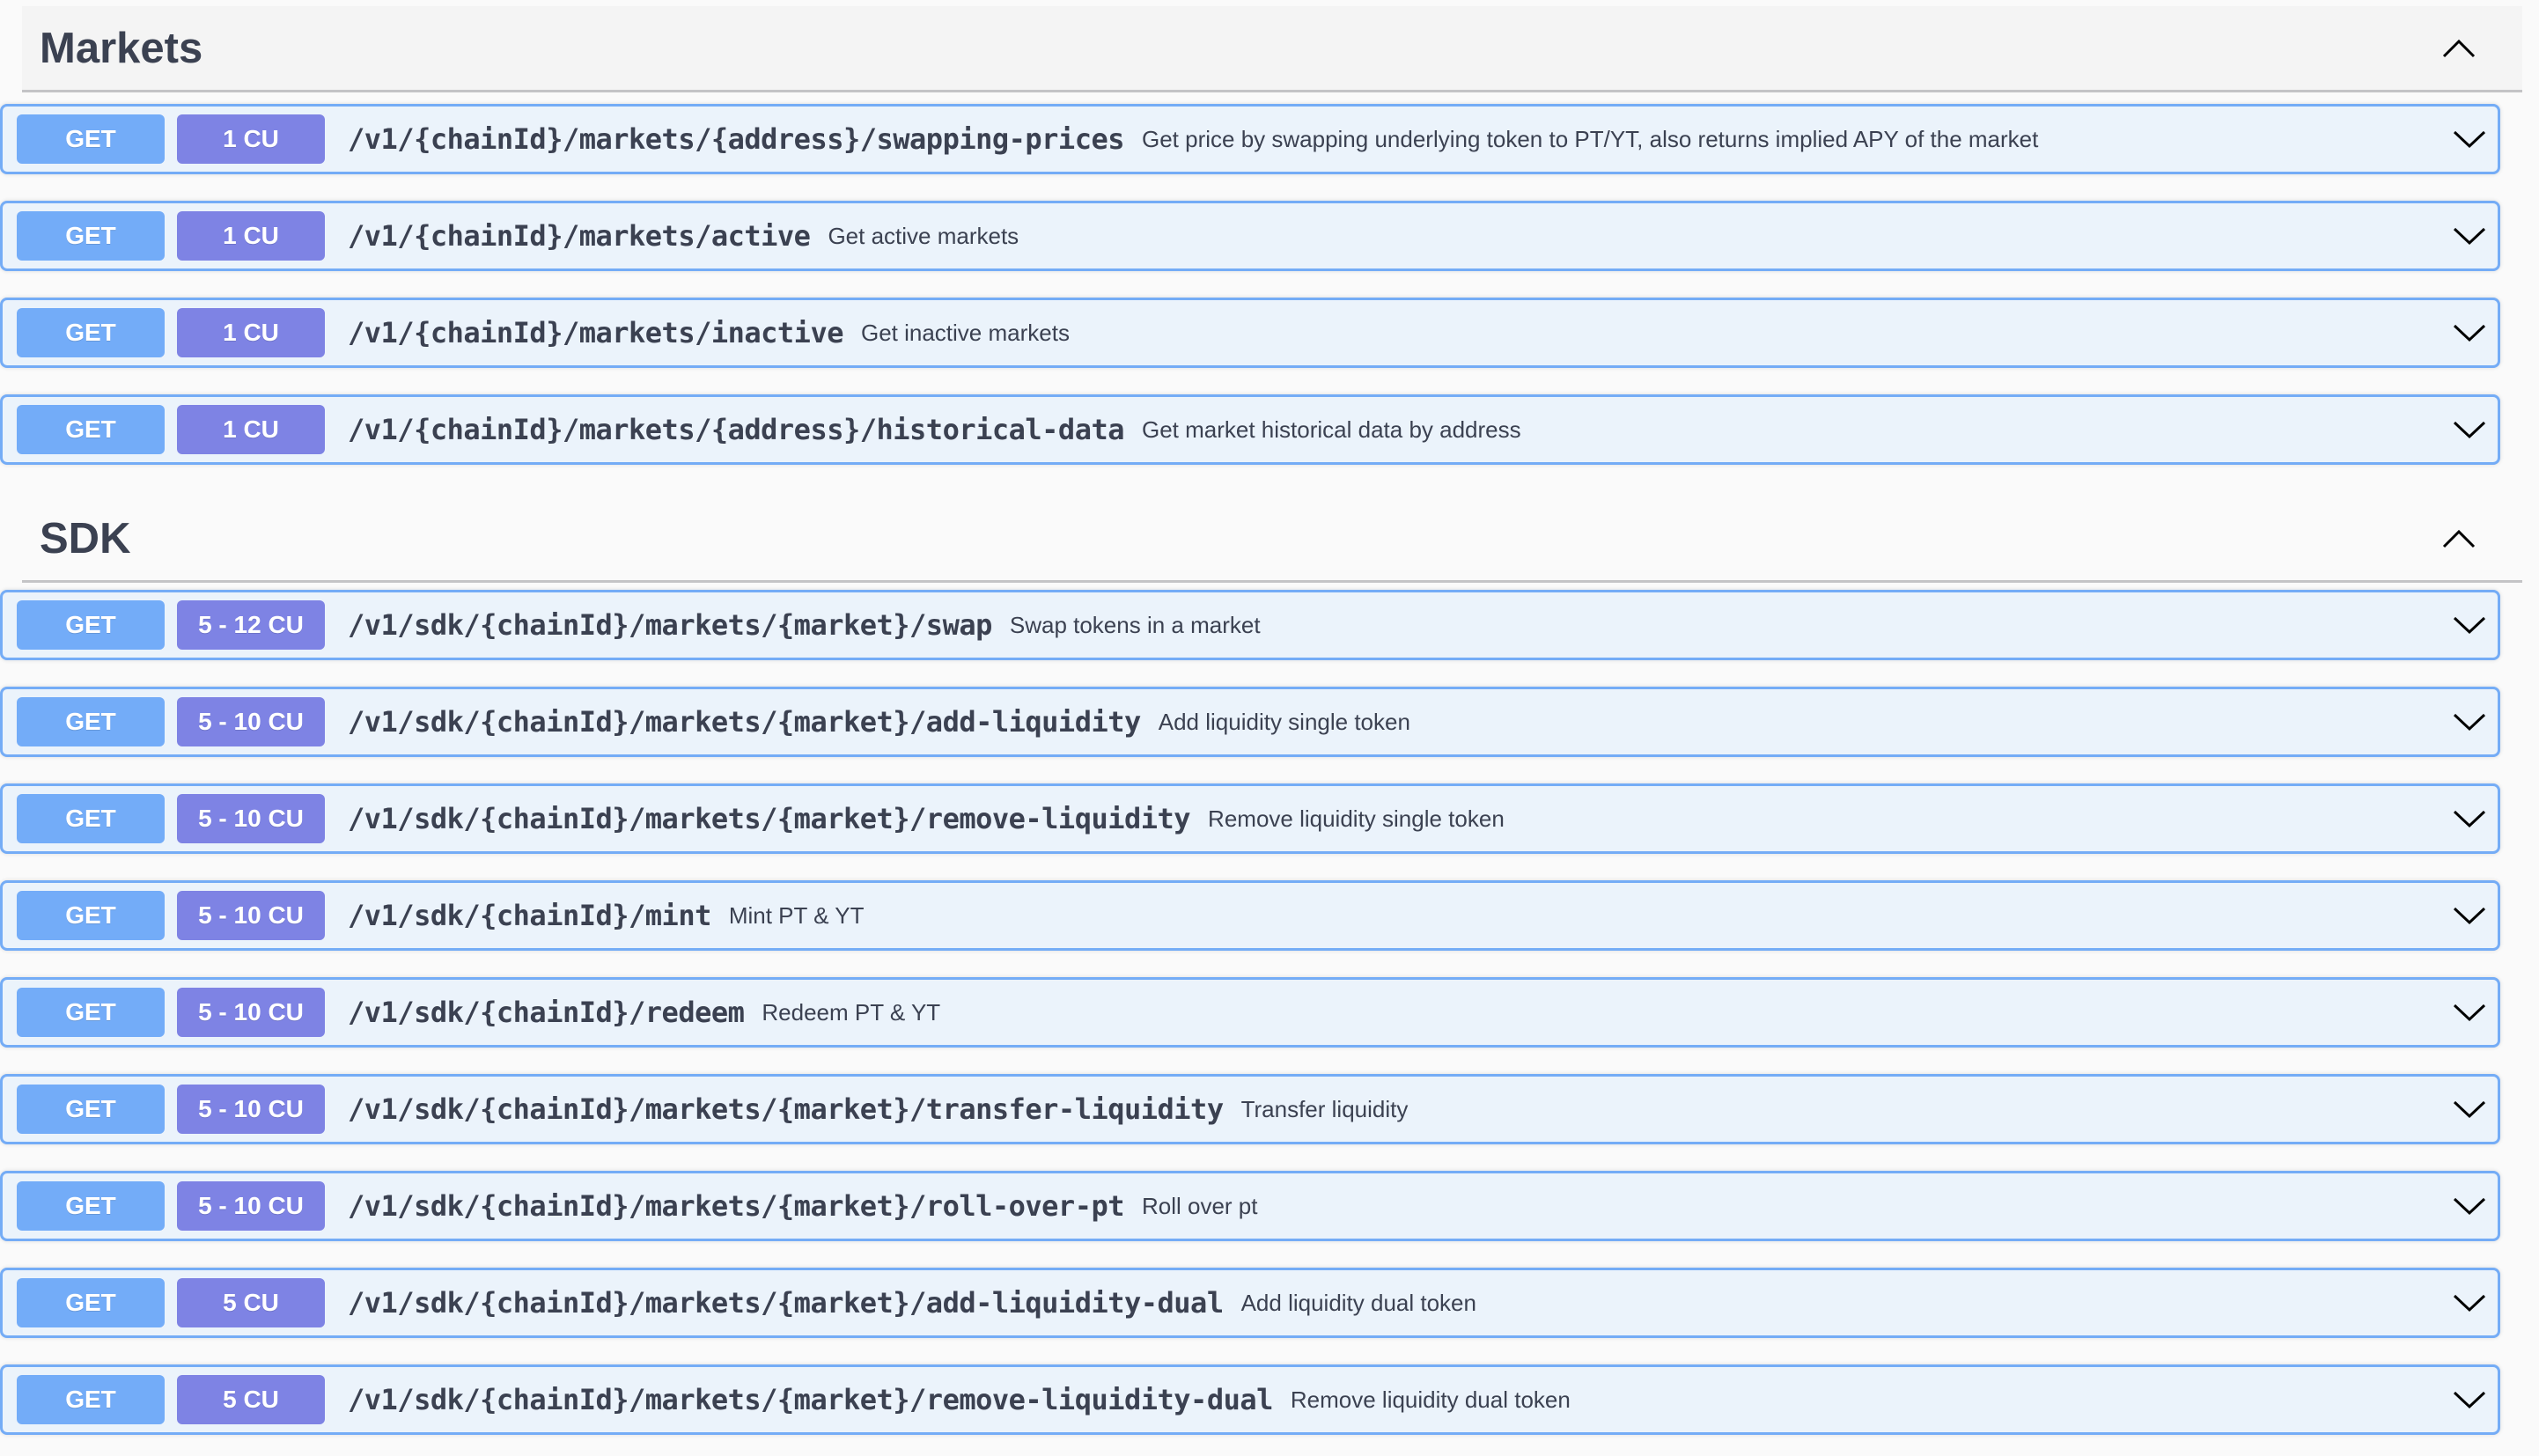 The width and height of the screenshot is (2539, 1456). I want to click on cost-badge: 5 - 12 CU, so click(251, 625).